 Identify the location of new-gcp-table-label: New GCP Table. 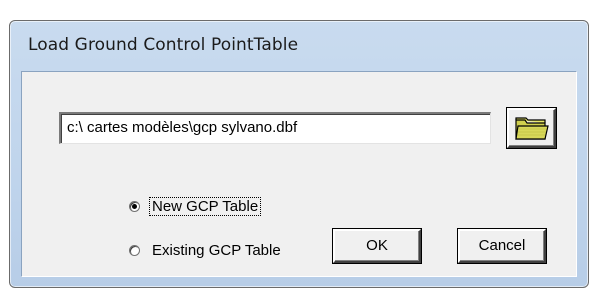
(205, 206).